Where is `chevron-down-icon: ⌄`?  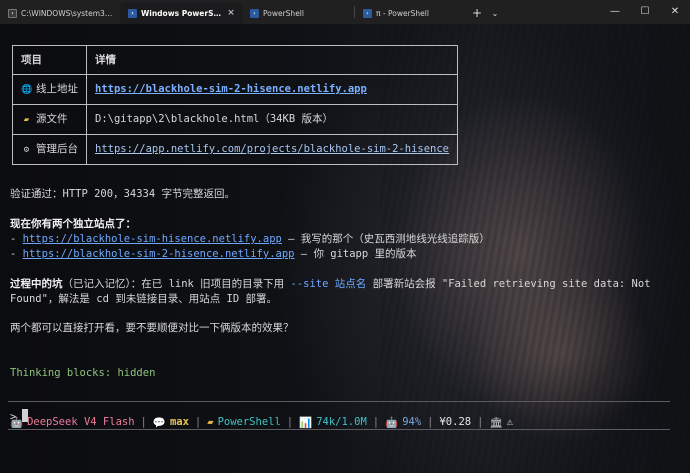
chevron-down-icon: ⌄ is located at coordinates (495, 13).